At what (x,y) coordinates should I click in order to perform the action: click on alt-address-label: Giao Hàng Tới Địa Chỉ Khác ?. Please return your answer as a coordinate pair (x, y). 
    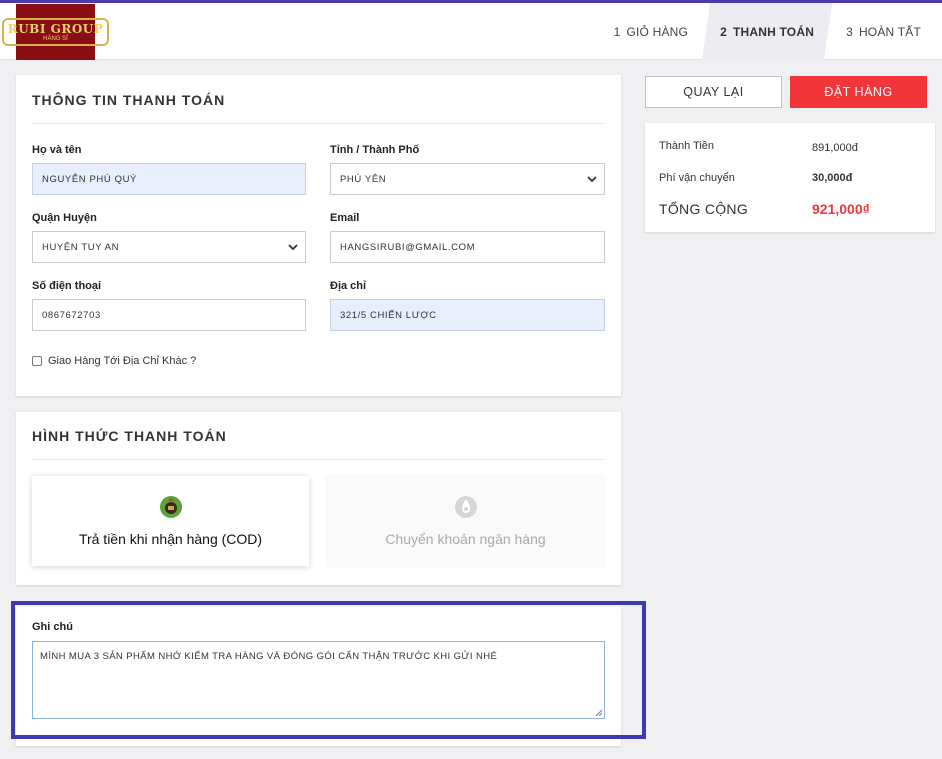
    Looking at the image, I should click on (122, 361).